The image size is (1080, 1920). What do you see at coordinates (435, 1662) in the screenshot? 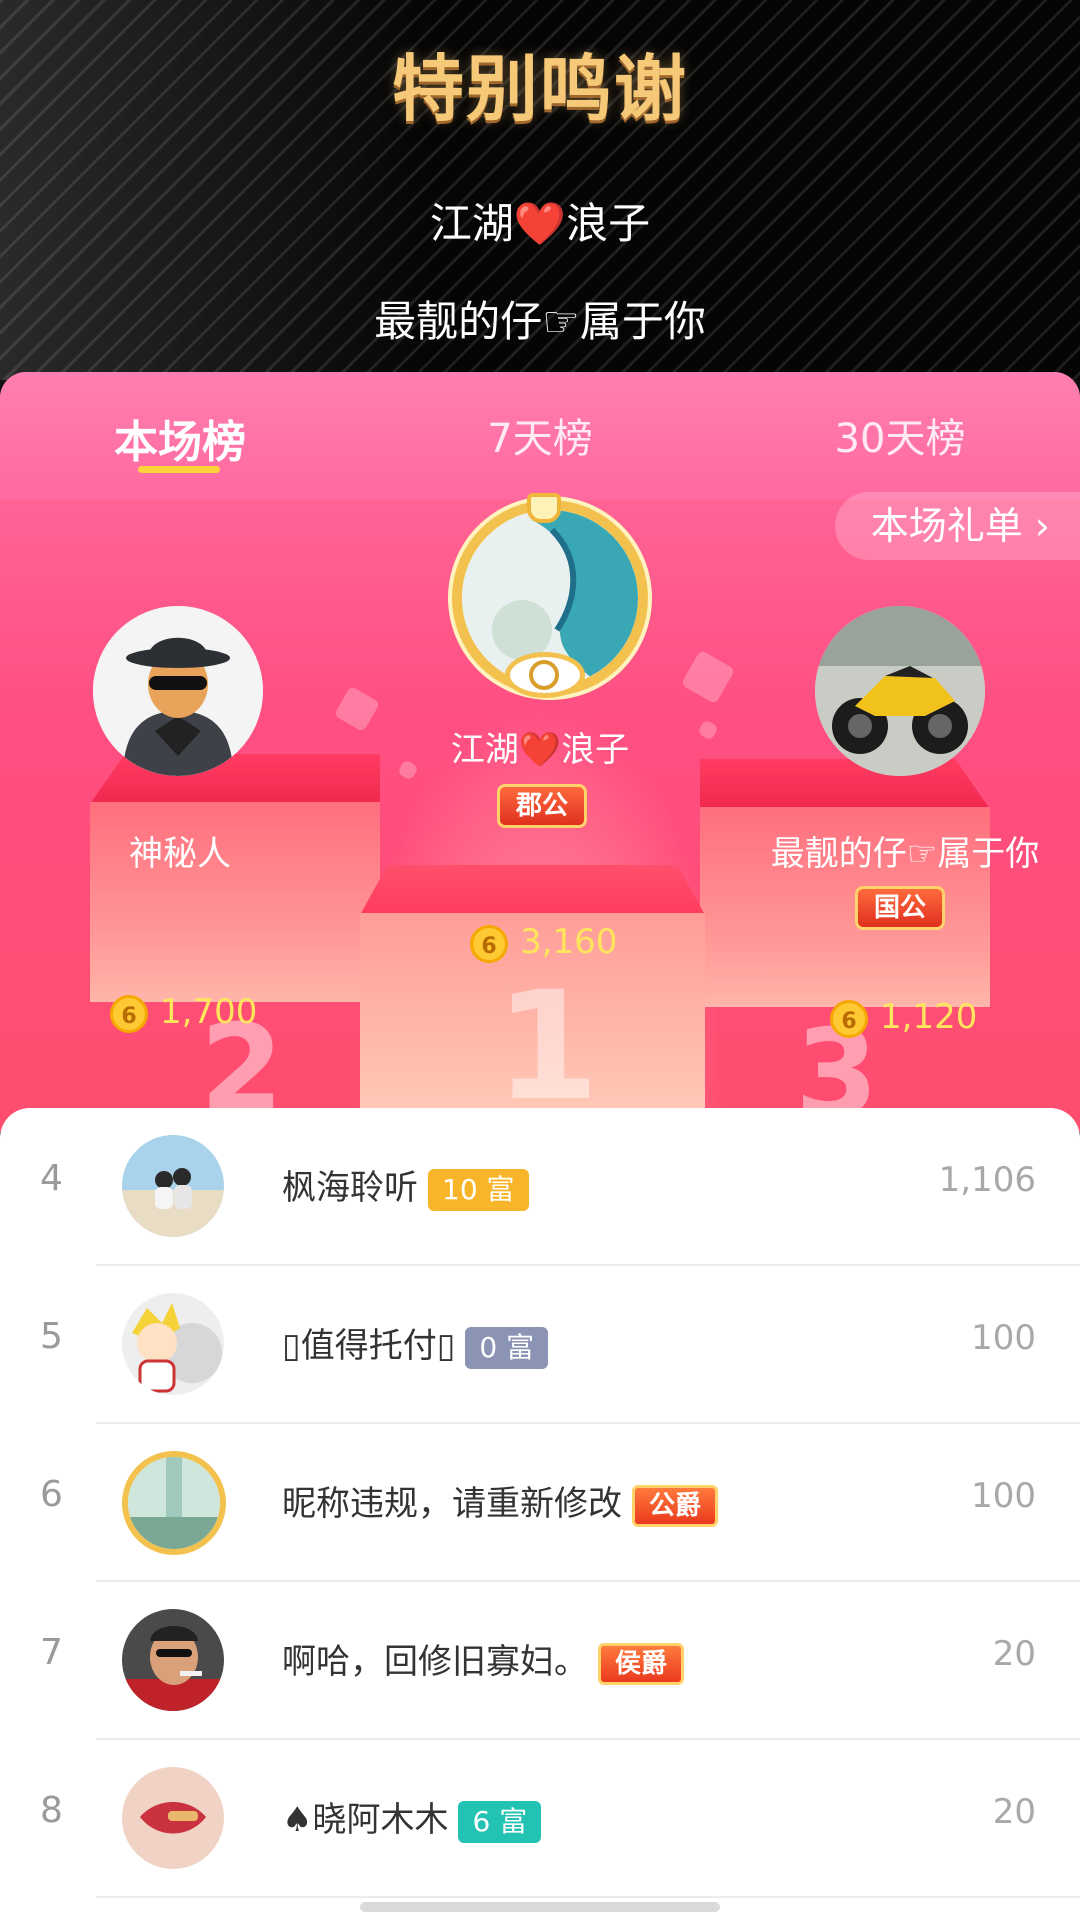
I see `user-name: 啊哈，回修旧寡妇。` at bounding box center [435, 1662].